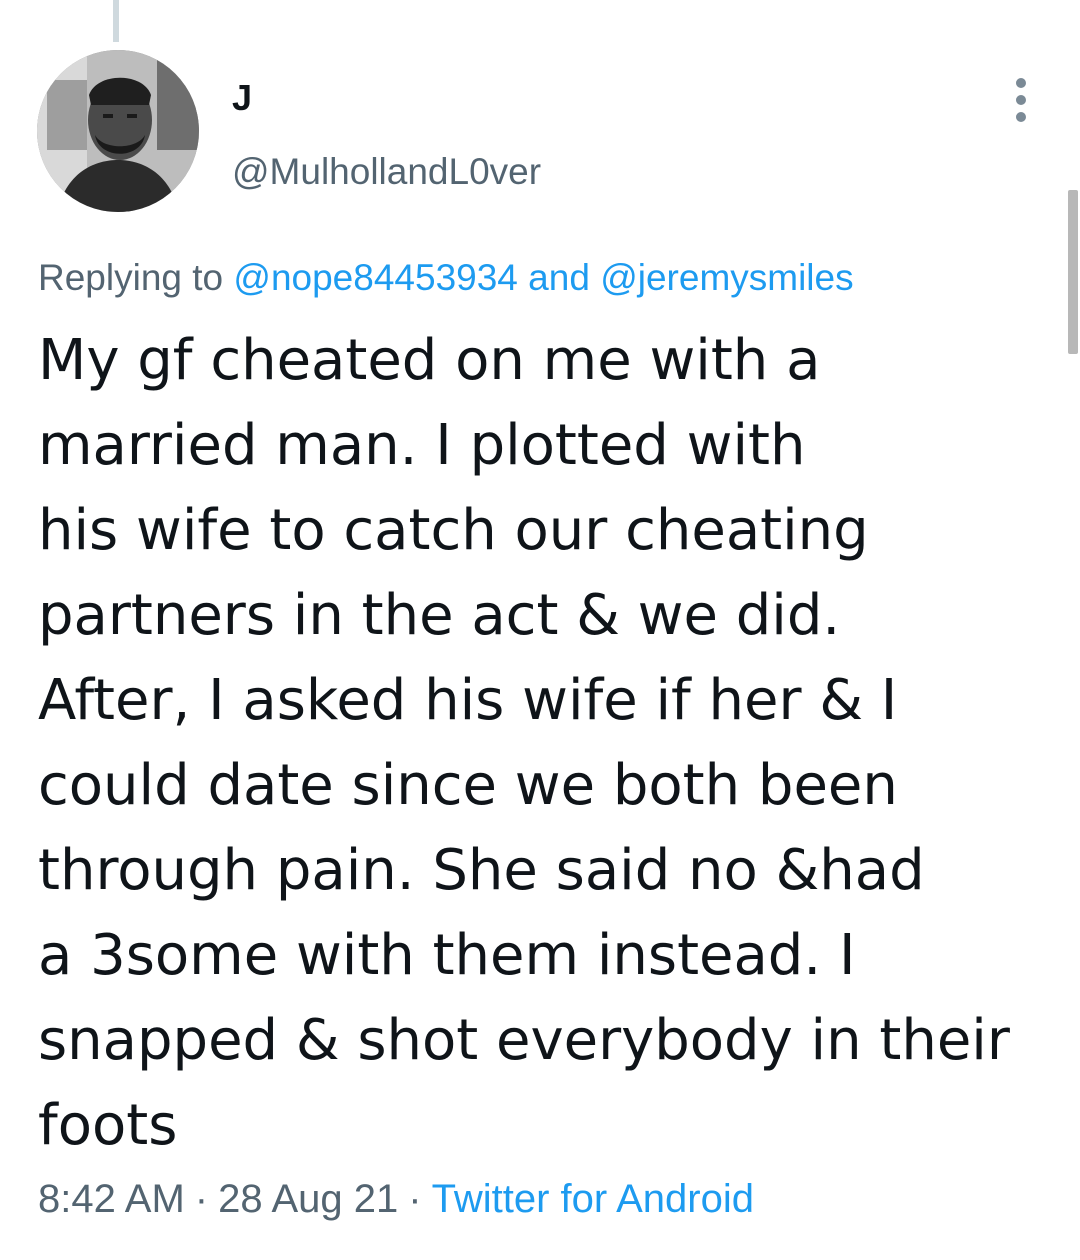  Describe the element at coordinates (111, 1199) in the screenshot. I see `tweet-time: 8:42 AM` at that location.